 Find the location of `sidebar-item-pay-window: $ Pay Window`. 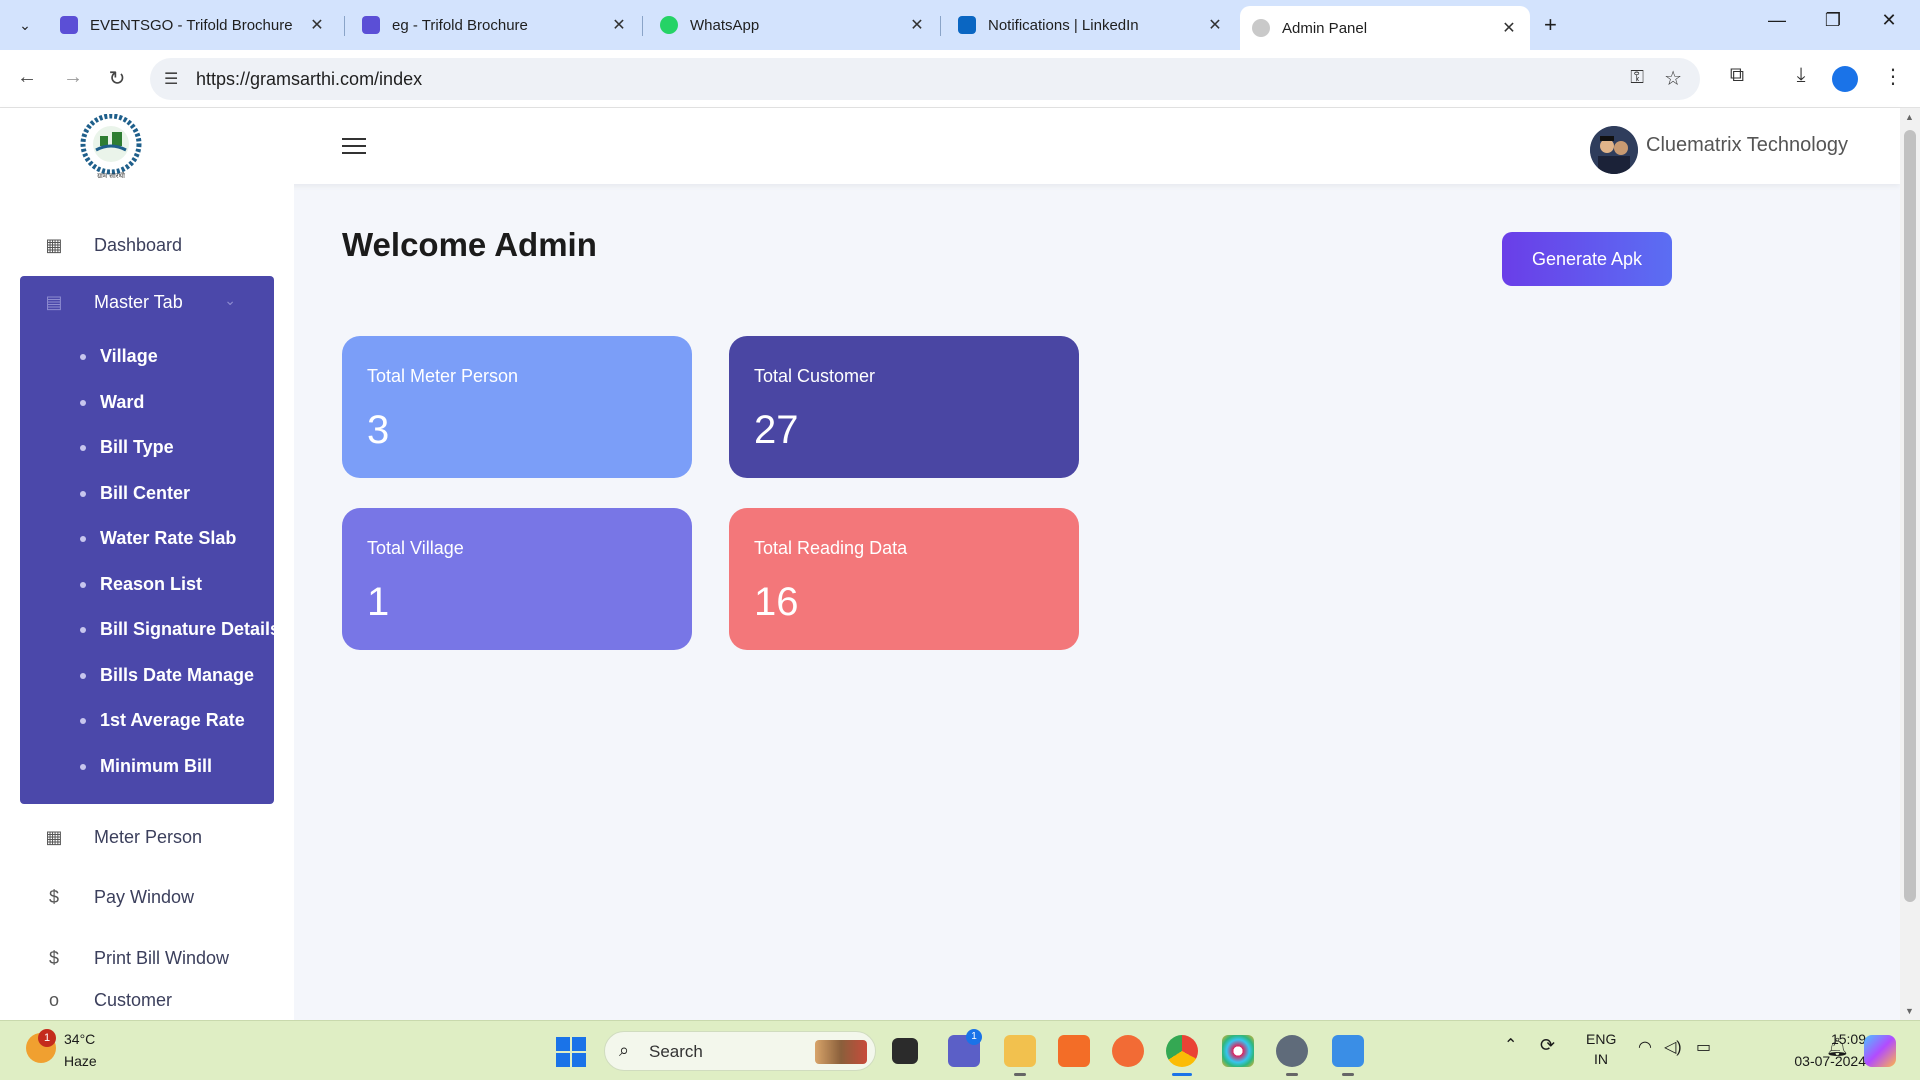

sidebar-item-pay-window: $ Pay Window is located at coordinates (147, 897).